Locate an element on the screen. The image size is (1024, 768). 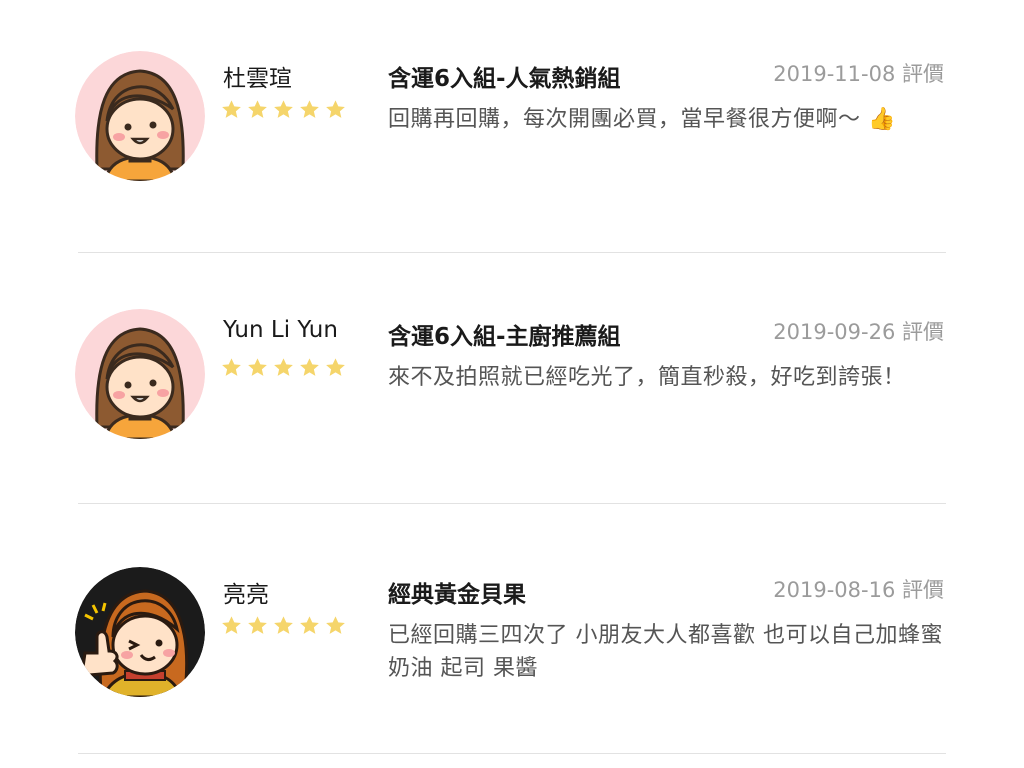
product-link: 經典黃金貝果 is located at coordinates (457, 592).